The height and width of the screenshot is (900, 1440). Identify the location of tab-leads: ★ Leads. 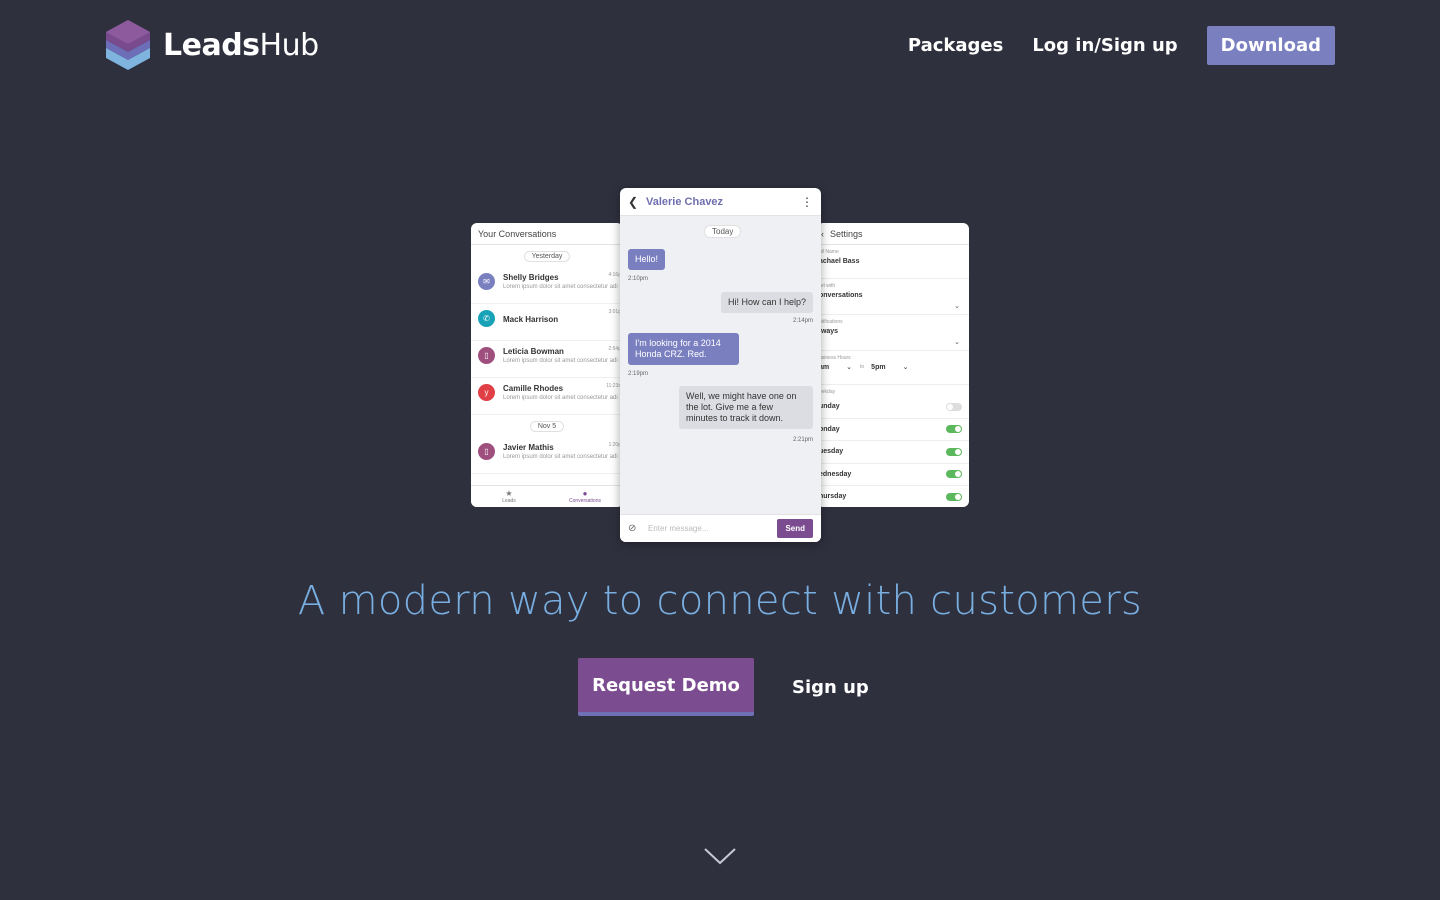
(509, 496).